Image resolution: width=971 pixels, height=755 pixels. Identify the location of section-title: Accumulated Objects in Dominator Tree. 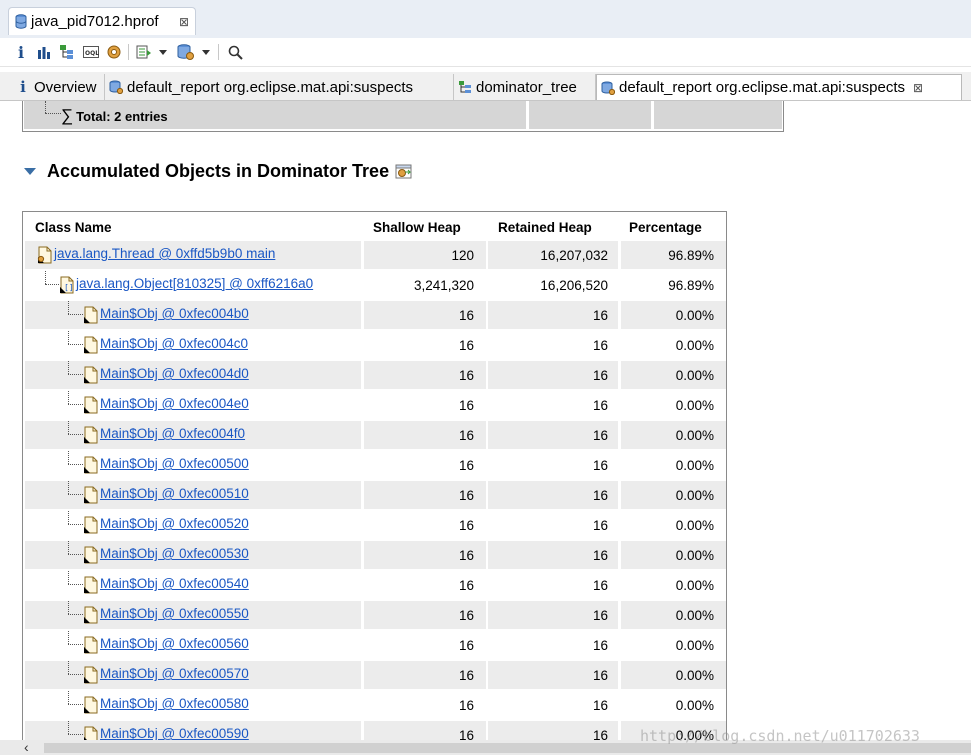
(218, 171).